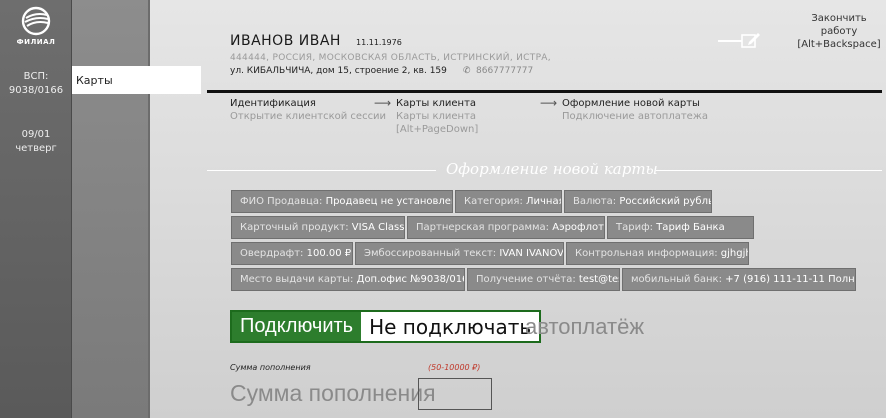 The height and width of the screenshot is (418, 886). I want to click on chip-category: Категория: Личная, so click(508, 201).